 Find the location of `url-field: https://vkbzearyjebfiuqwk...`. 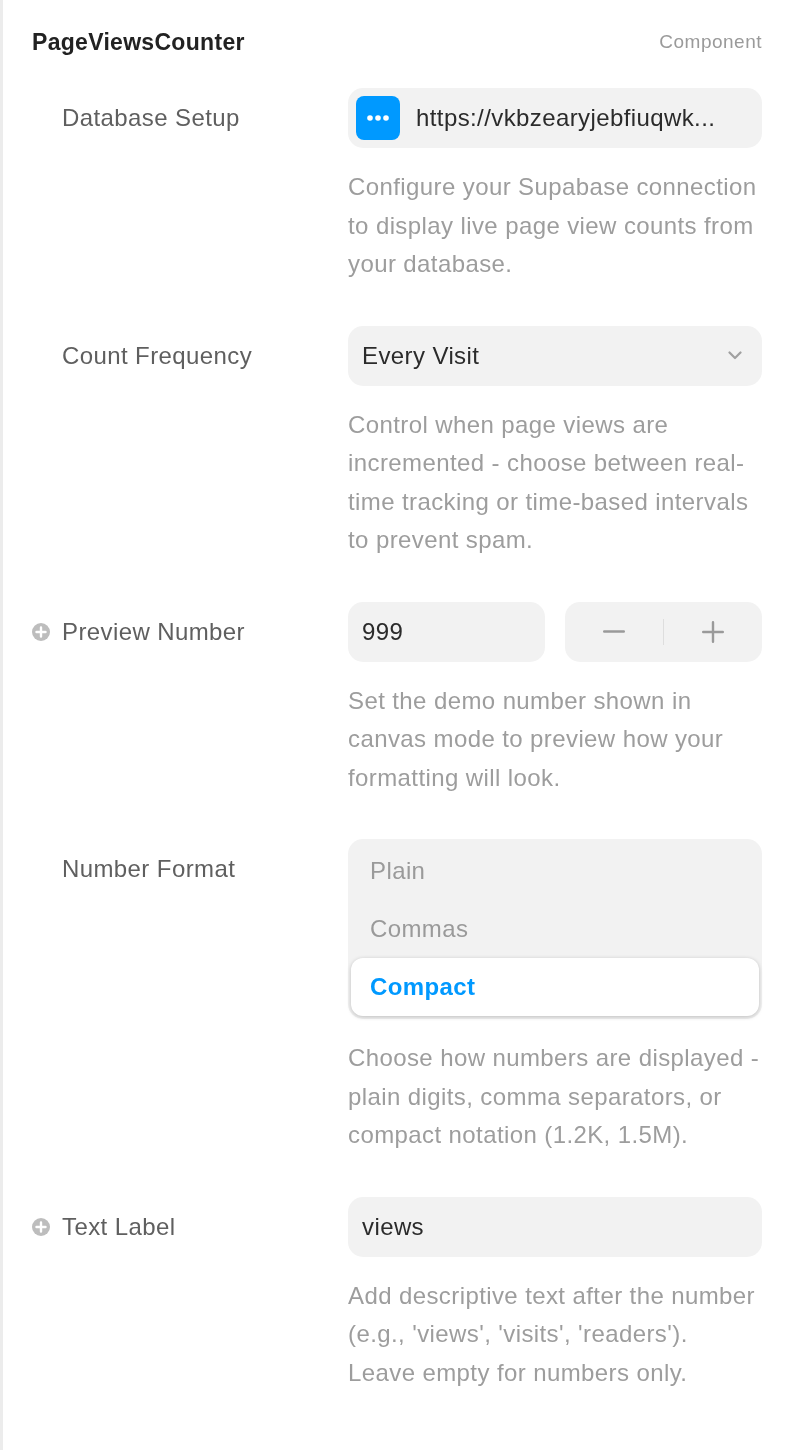

url-field: https://vkbzearyjebfiuqwk... is located at coordinates (555, 118).